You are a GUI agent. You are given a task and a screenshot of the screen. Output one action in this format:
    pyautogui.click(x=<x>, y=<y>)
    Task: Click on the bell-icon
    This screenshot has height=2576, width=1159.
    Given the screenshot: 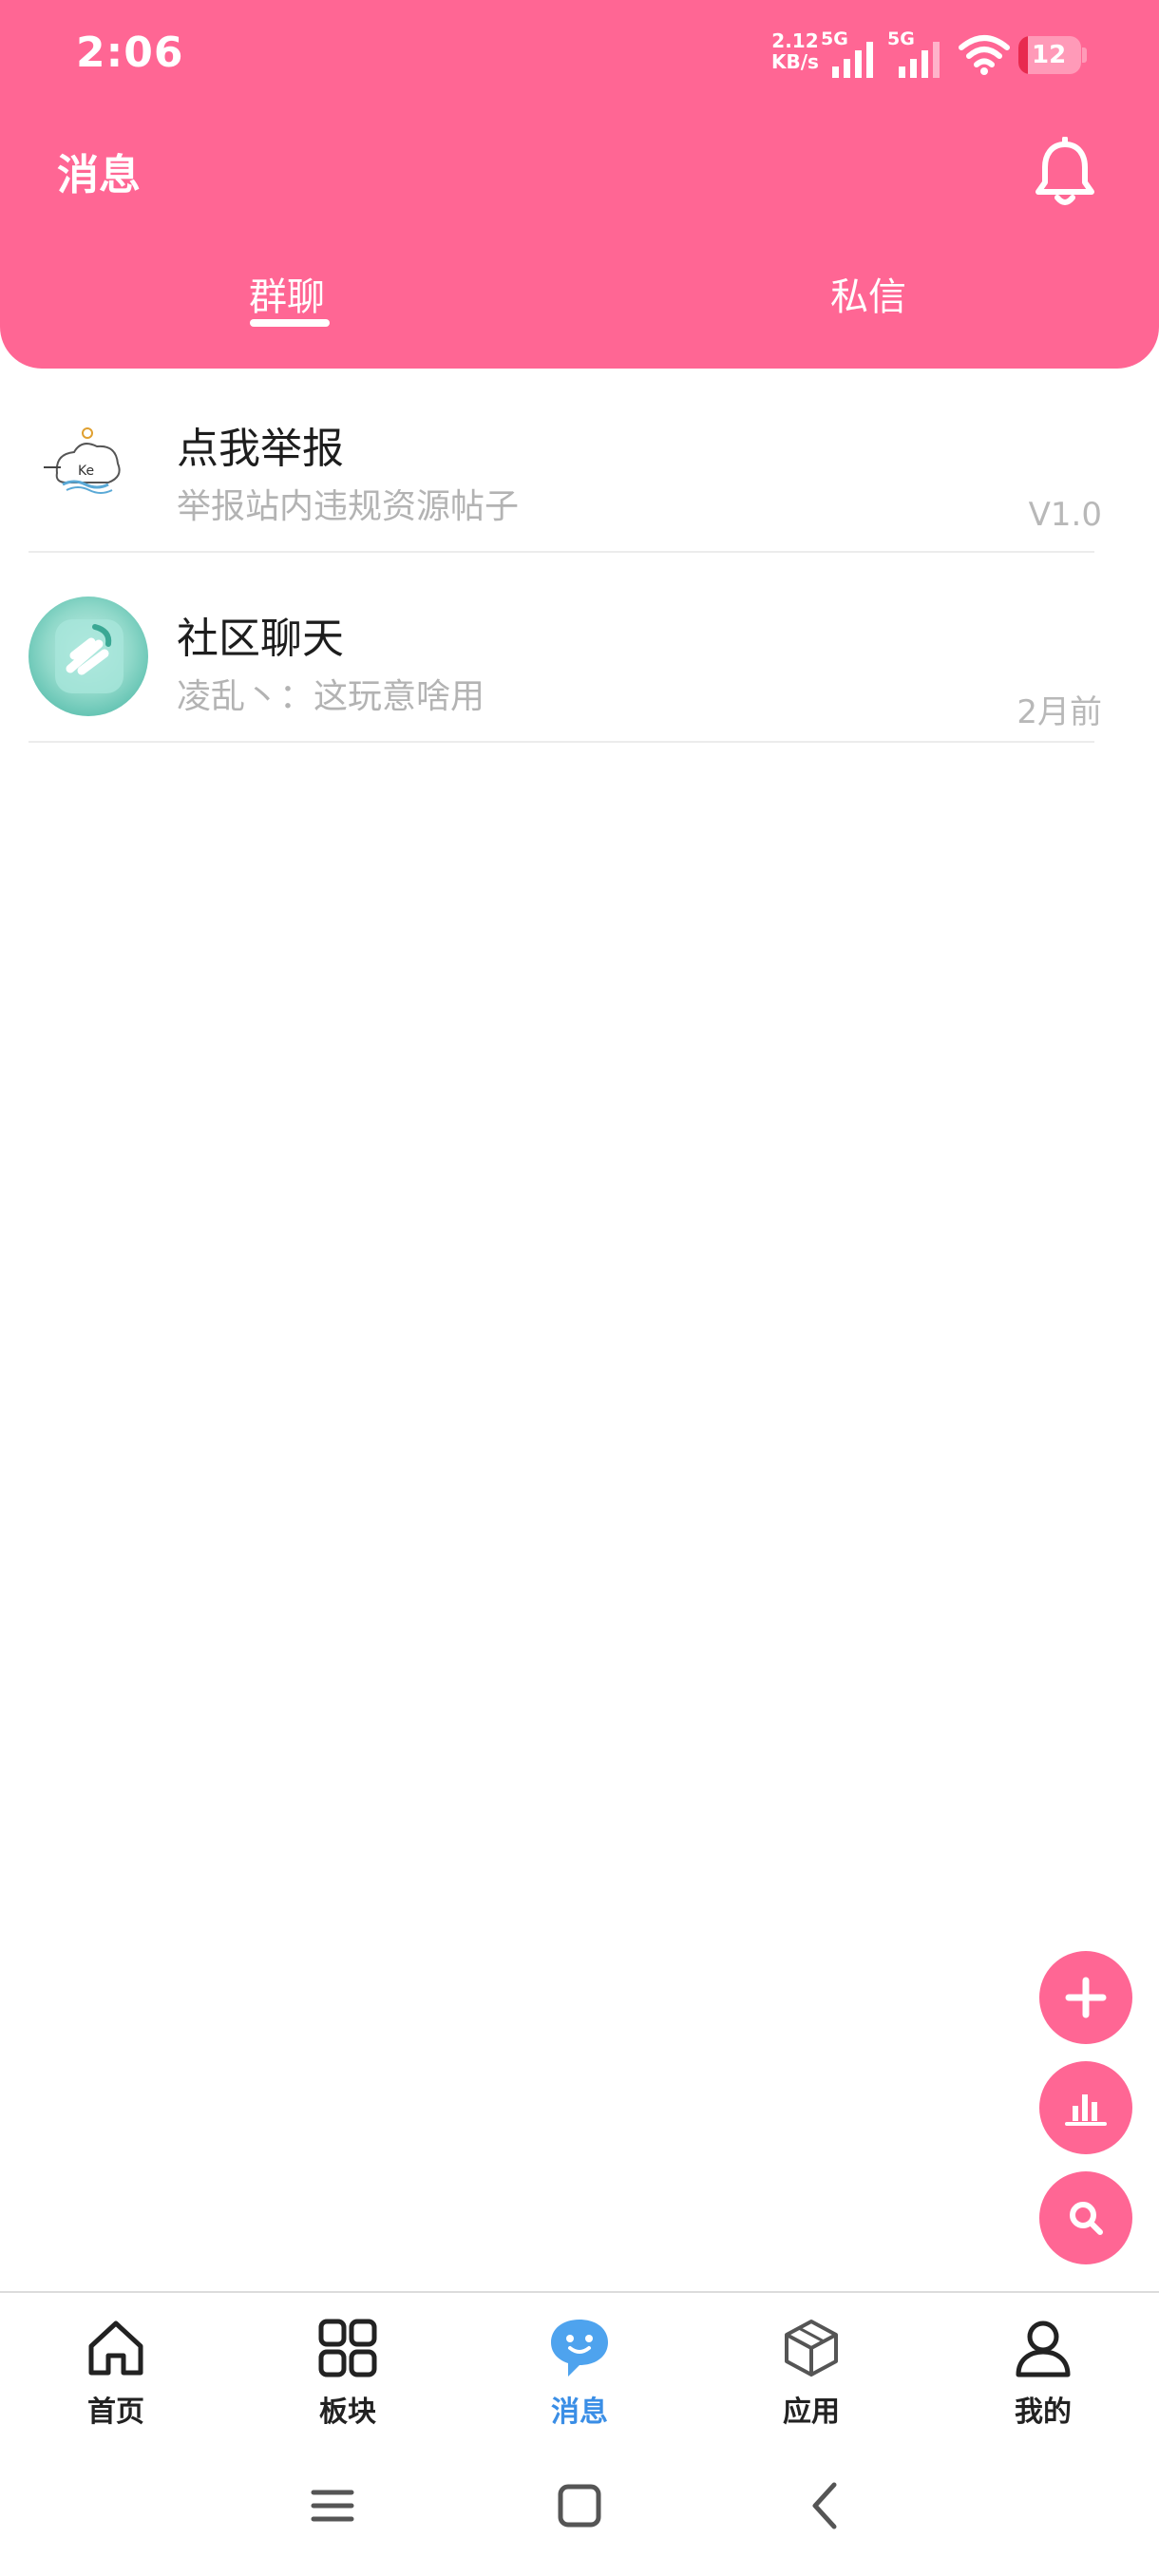 What is the action you would take?
    pyautogui.click(x=1065, y=173)
    